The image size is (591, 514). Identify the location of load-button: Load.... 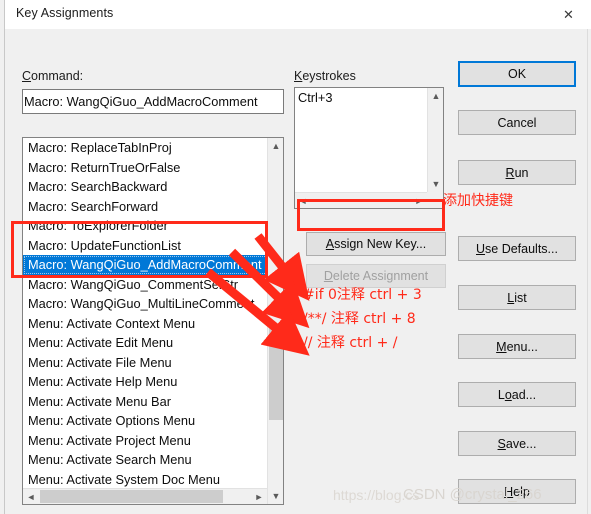
(517, 394).